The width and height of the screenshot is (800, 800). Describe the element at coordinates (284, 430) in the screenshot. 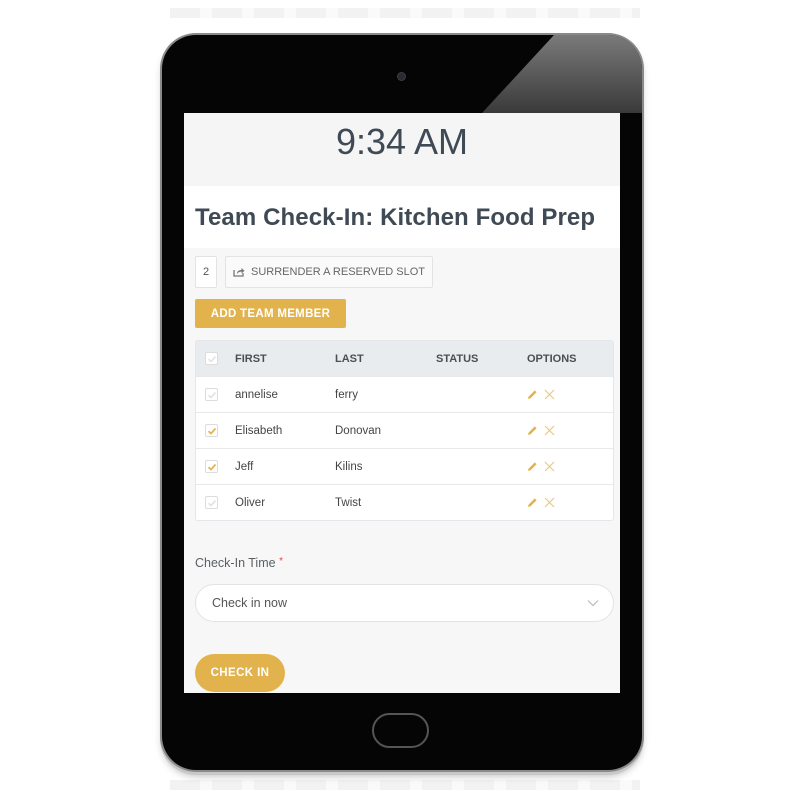

I see `cell-first-name: Elisabeth` at that location.